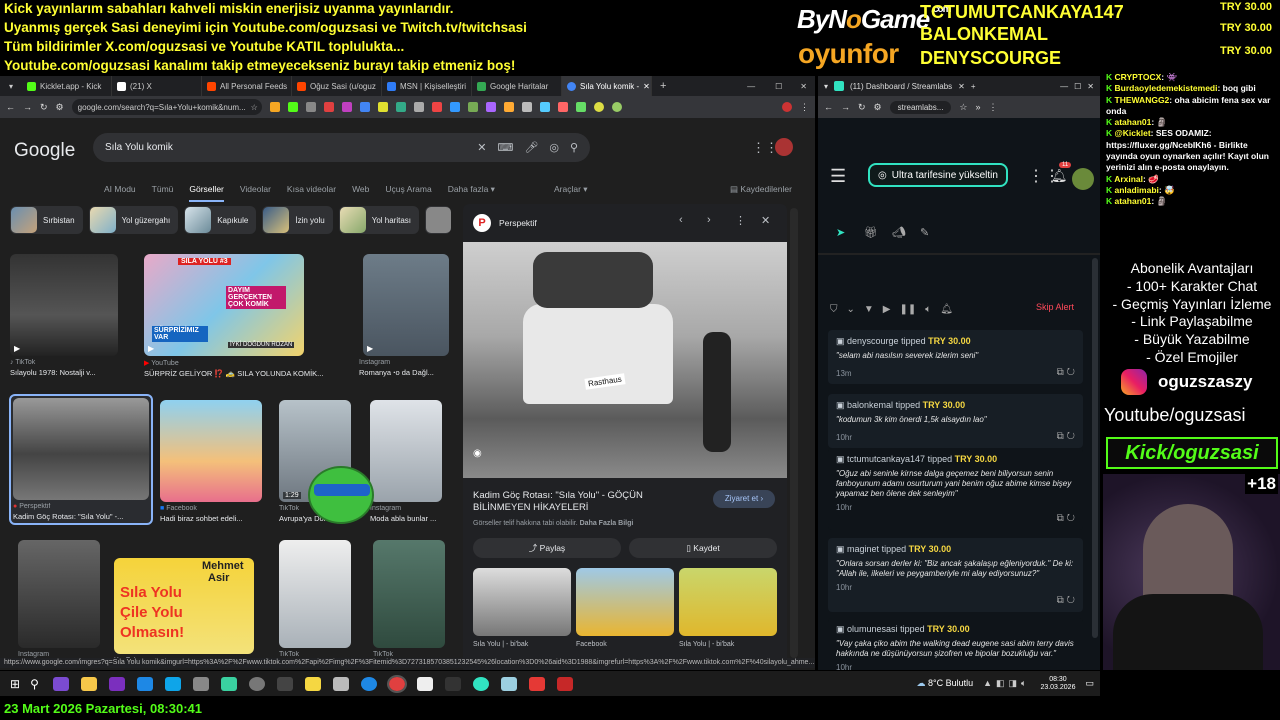 This screenshot has height=720, width=1280. I want to click on tab-reddit-user: Oğuz Sasi (u/oguz, so click(337, 86).